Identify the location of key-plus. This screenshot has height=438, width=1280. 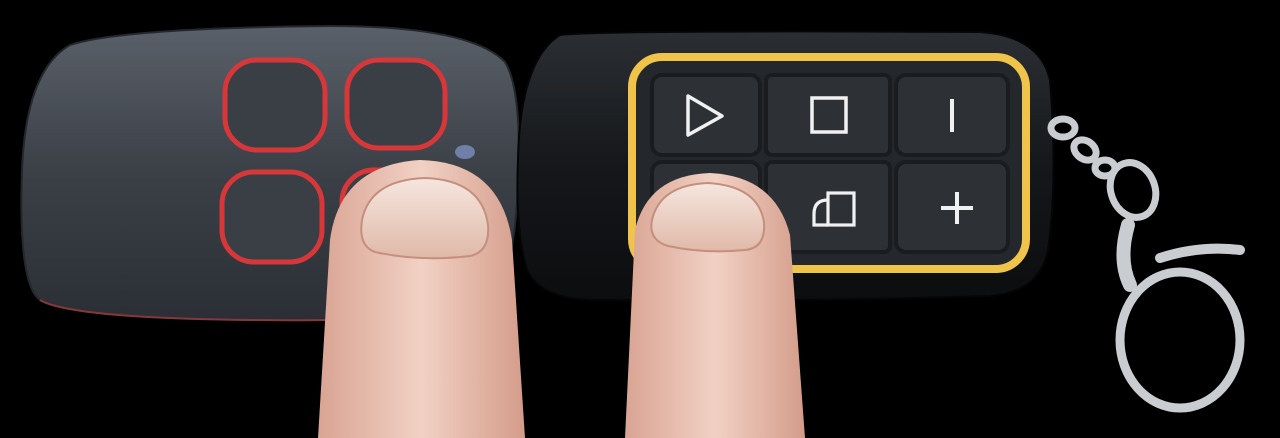
(952, 207).